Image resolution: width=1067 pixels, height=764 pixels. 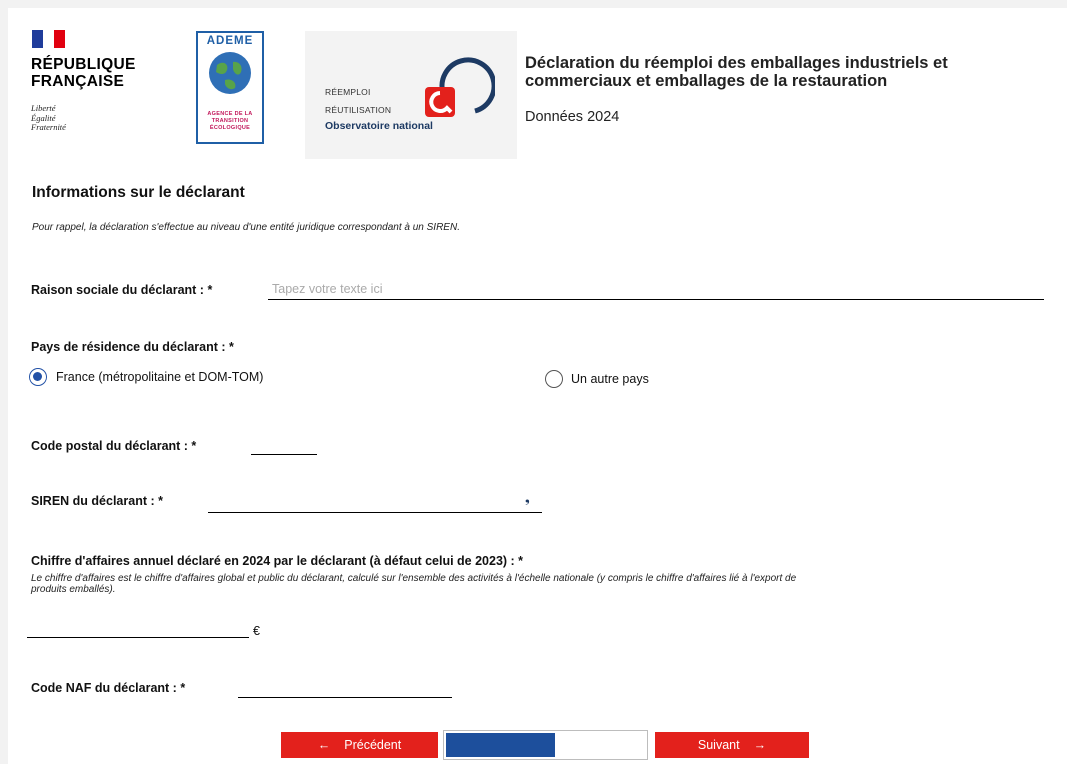 What do you see at coordinates (83, 73) in the screenshot?
I see `republique-francaise-logo: RÉPUBLIQUE FRANÇAISE` at bounding box center [83, 73].